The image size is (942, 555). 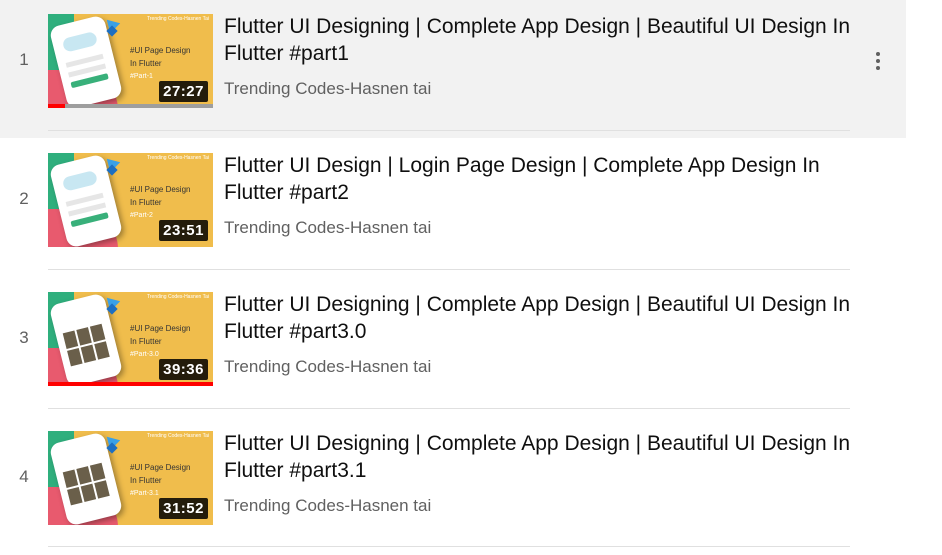 What do you see at coordinates (183, 230) in the screenshot?
I see `duration-badge: 23:51` at bounding box center [183, 230].